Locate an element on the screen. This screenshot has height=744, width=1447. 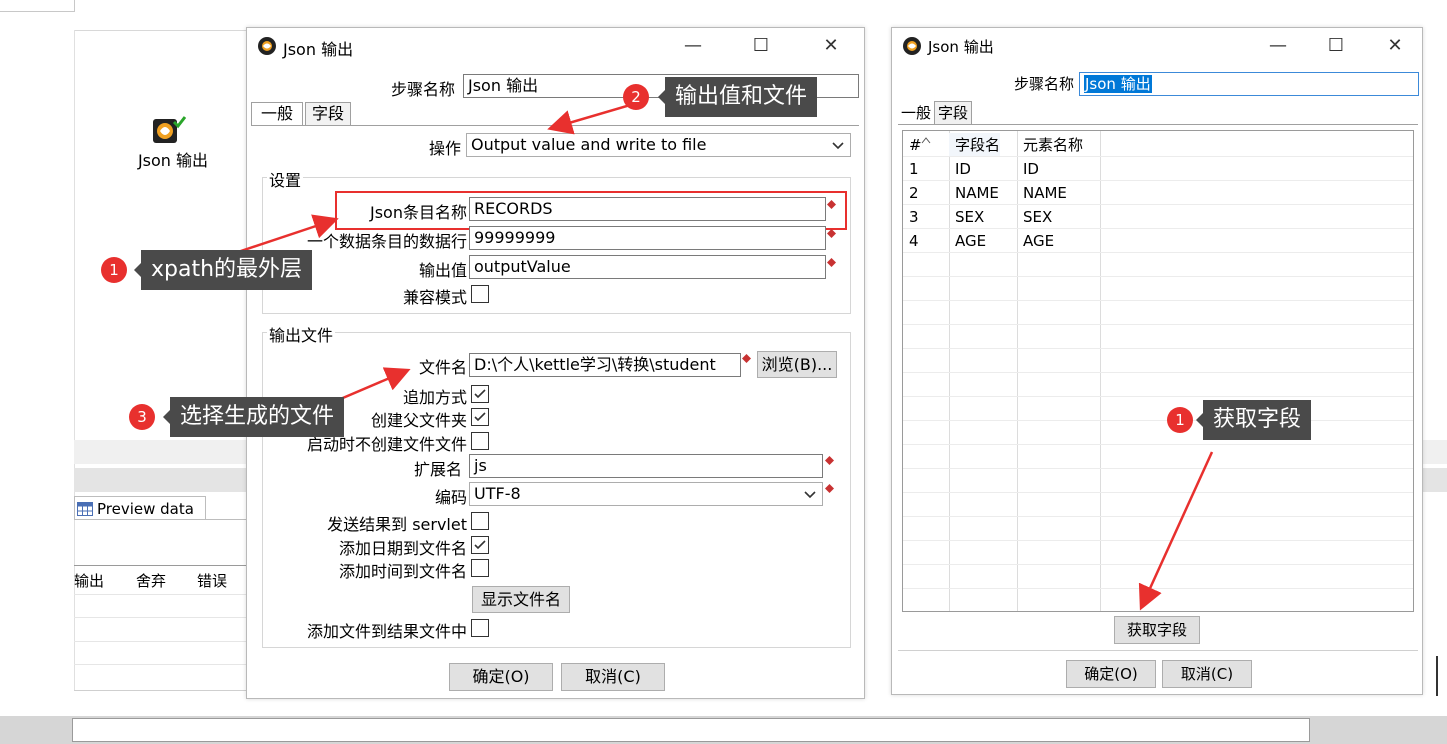
annotation-callout: 输出值和文件 is located at coordinates (737, 97).